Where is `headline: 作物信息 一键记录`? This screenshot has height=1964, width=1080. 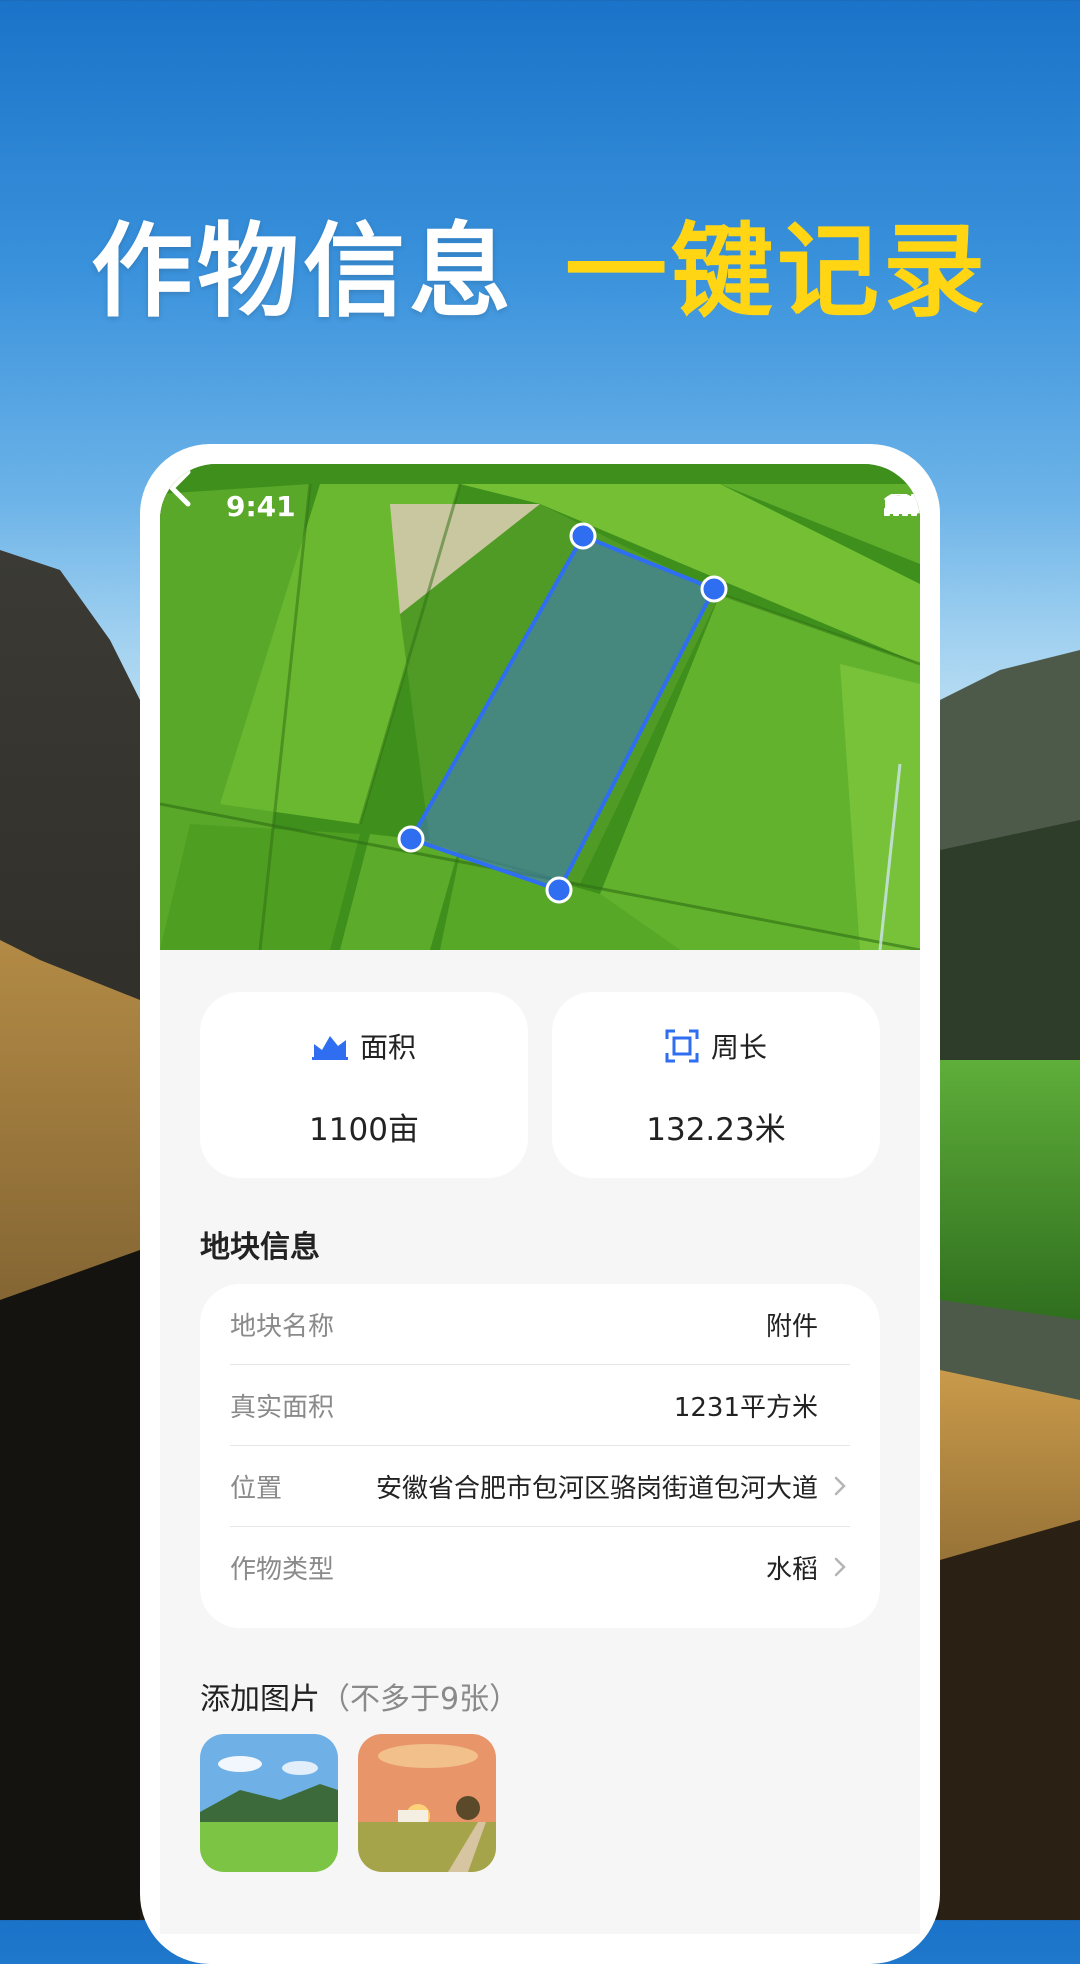 headline: 作物信息 一键记录 is located at coordinates (540, 263).